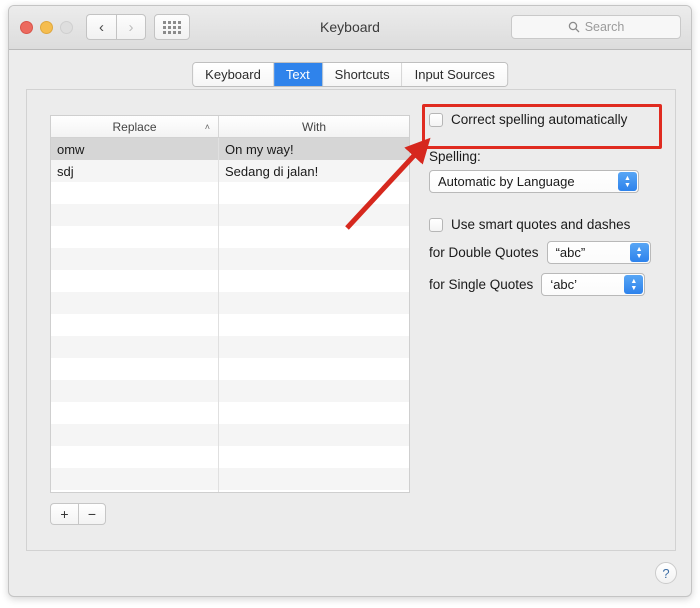  Describe the element at coordinates (207, 126) in the screenshot. I see `sort-ascending-icon: ˄` at that location.